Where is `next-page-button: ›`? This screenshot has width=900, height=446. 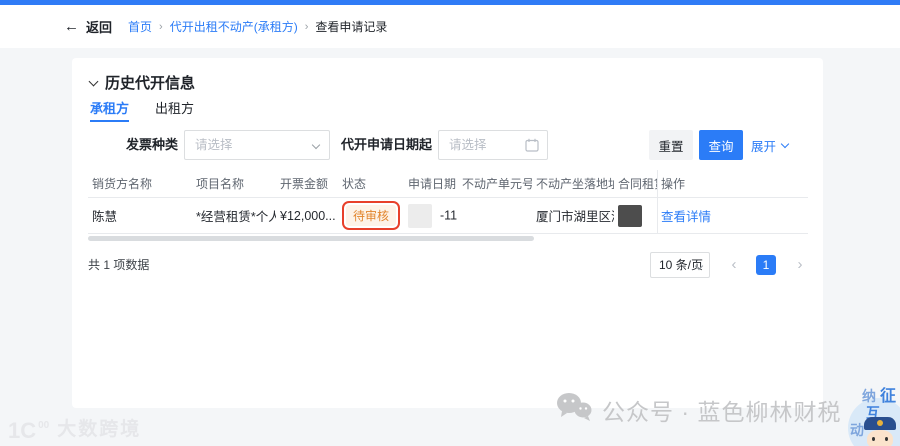 next-page-button: › is located at coordinates (800, 265).